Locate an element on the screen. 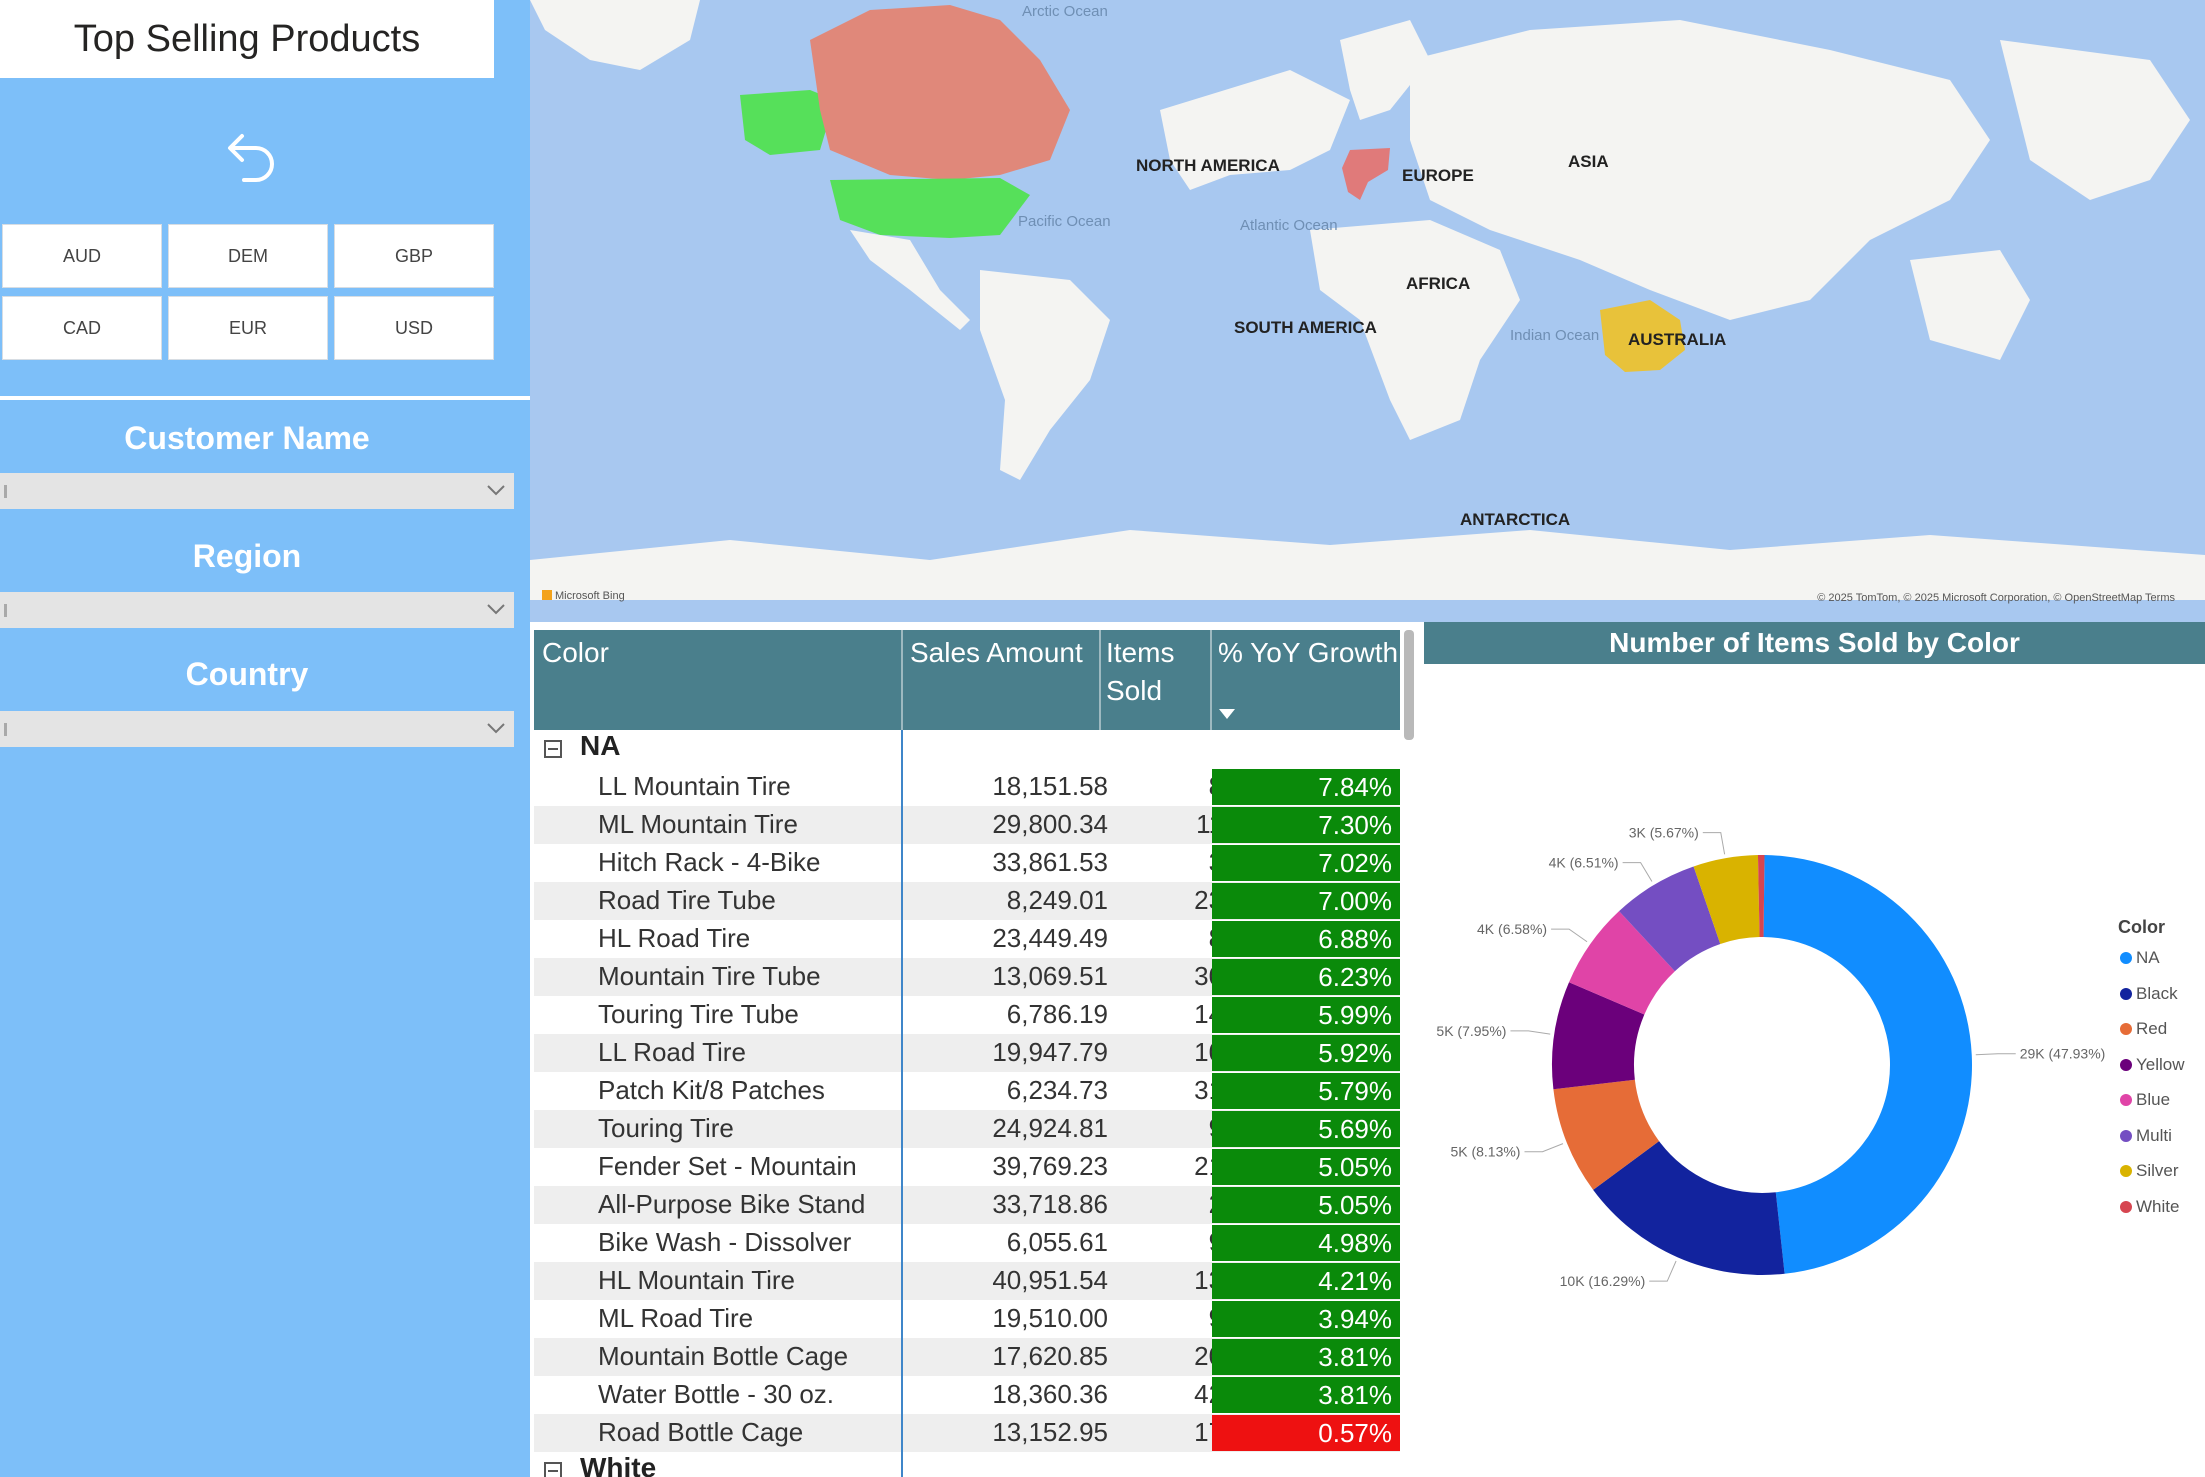  column-header-items-sold: Items Sold is located at coordinates (1151, 672).